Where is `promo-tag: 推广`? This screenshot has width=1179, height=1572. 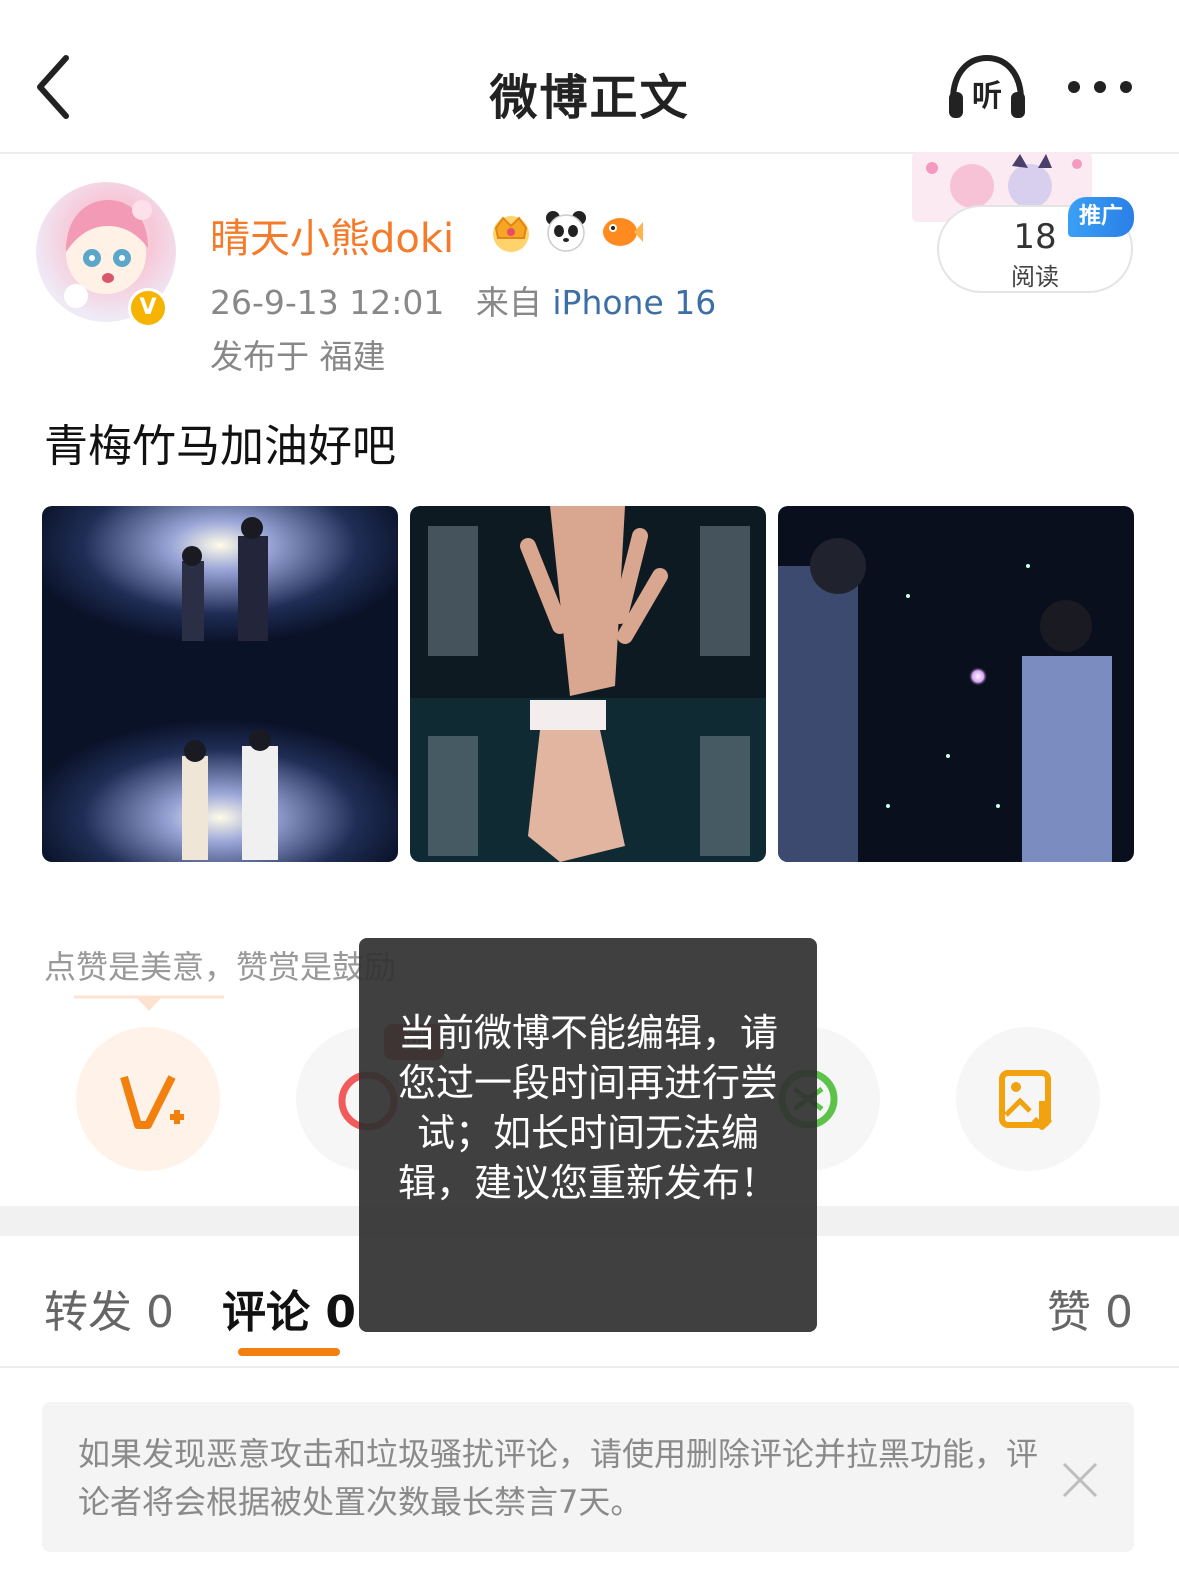 promo-tag: 推广 is located at coordinates (1101, 217).